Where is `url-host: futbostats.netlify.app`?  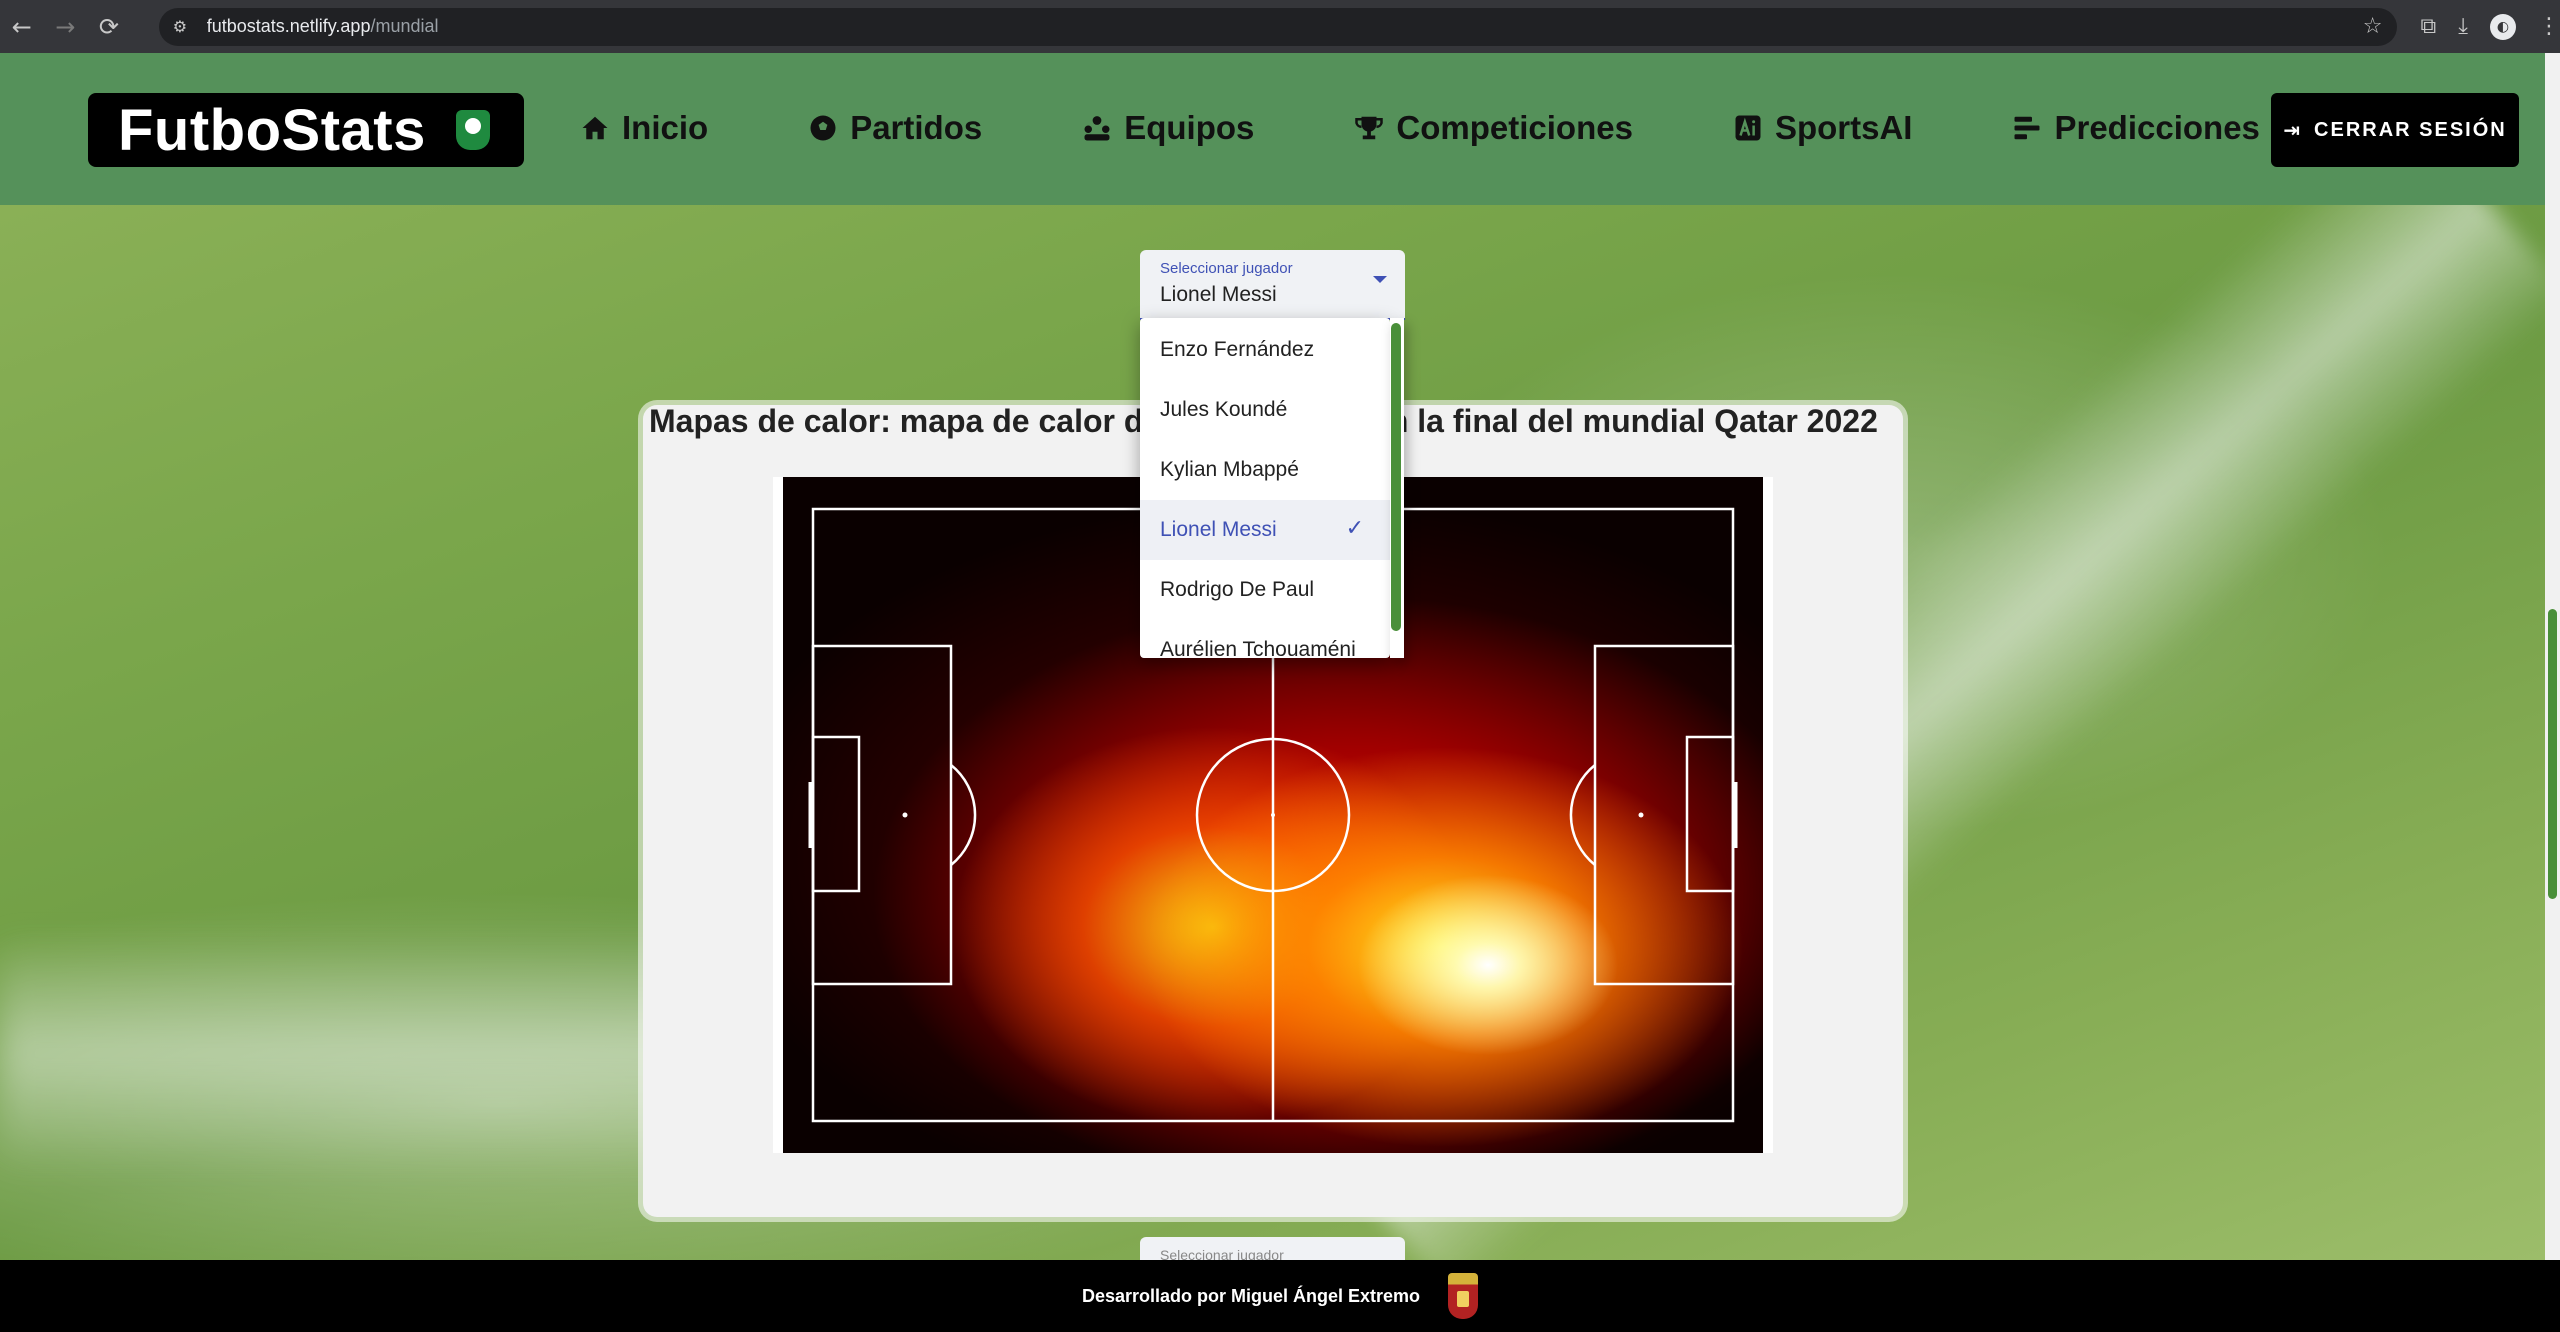
url-host: futbostats.netlify.app is located at coordinates (288, 26).